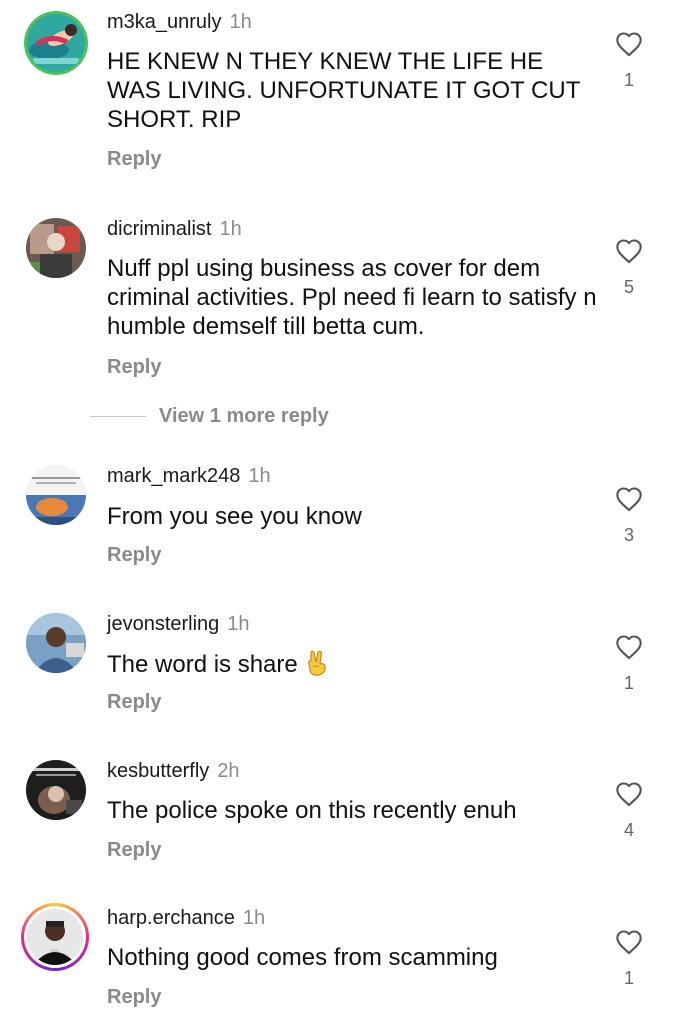 This screenshot has height=1024, width=676. What do you see at coordinates (629, 268) in the screenshot?
I see `like-button: 5` at bounding box center [629, 268].